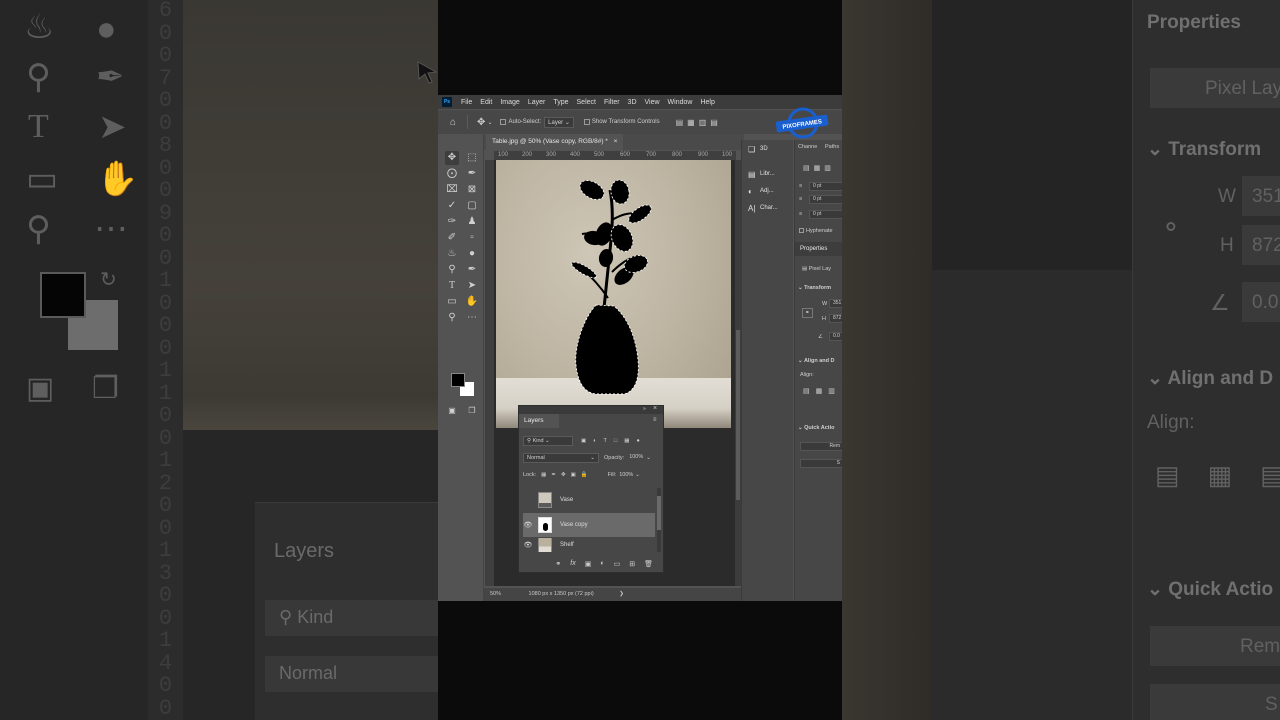  I want to click on pen-tool-icon: ✒, so click(472, 270).